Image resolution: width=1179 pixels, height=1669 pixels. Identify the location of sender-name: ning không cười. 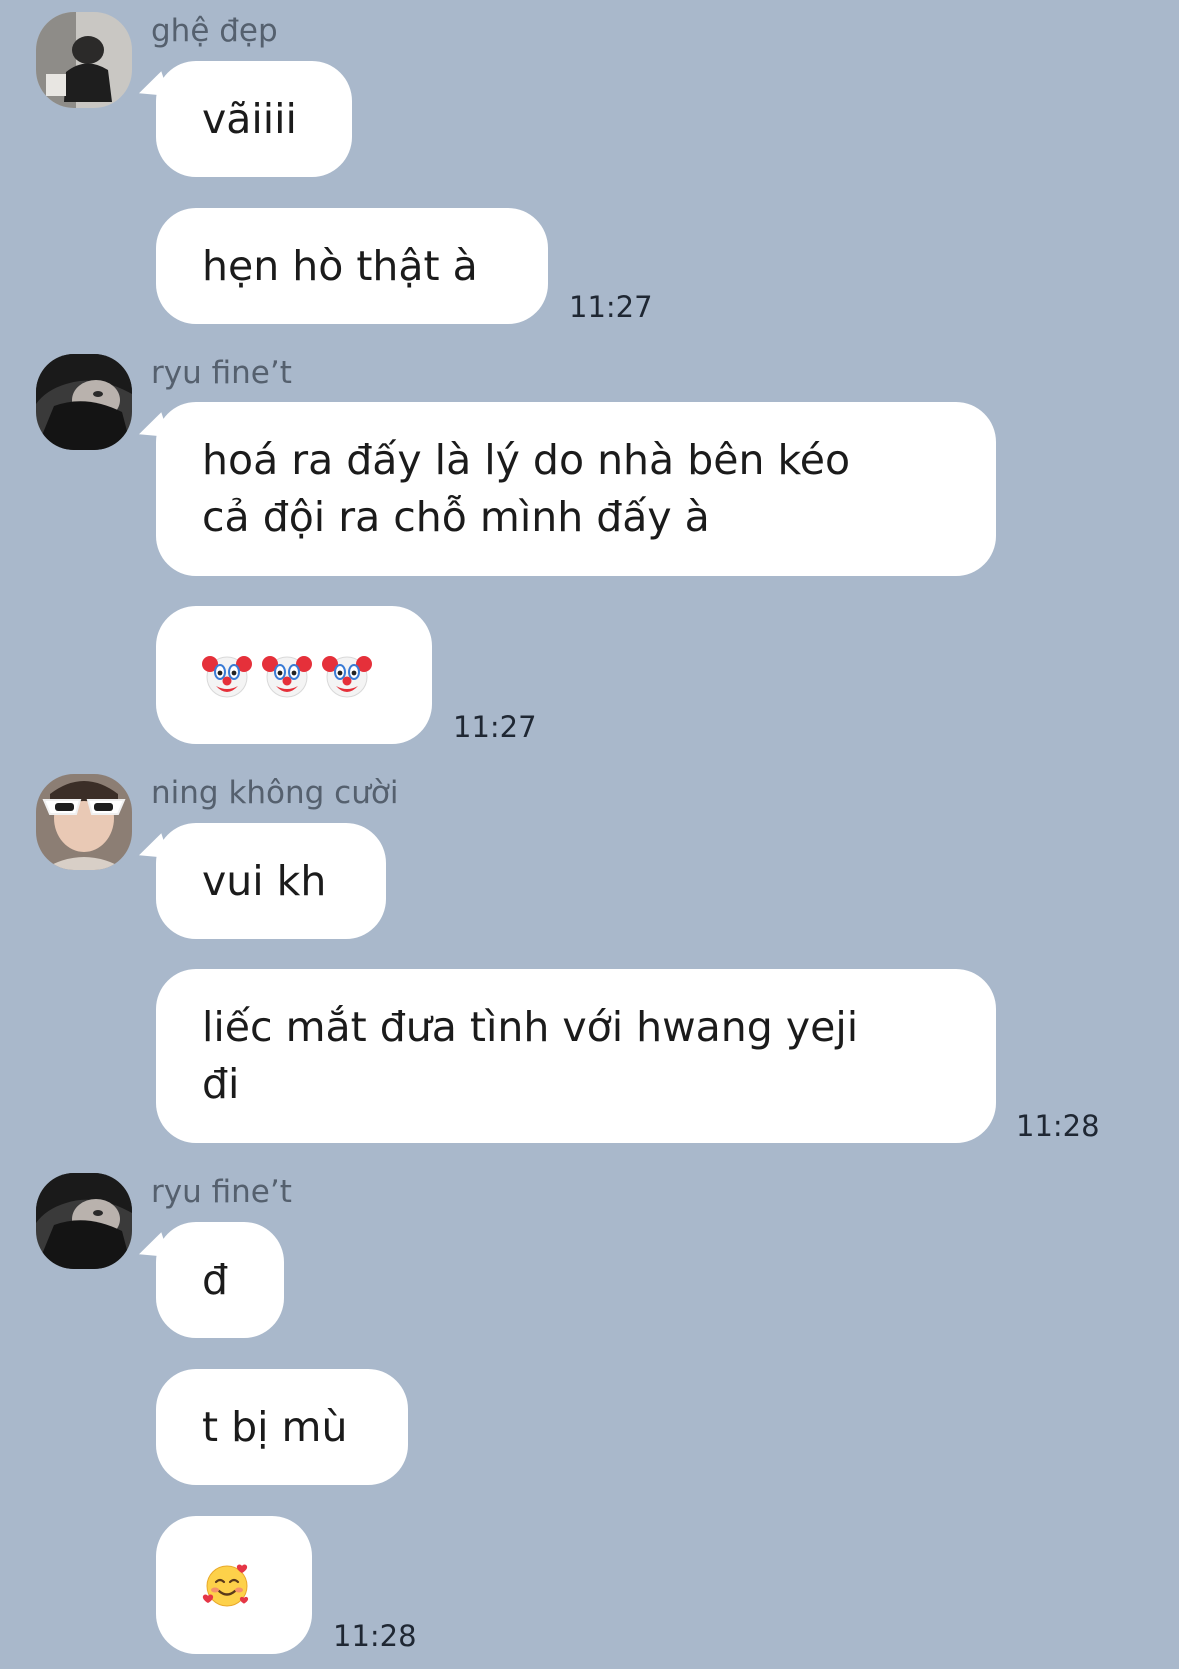
(275, 793).